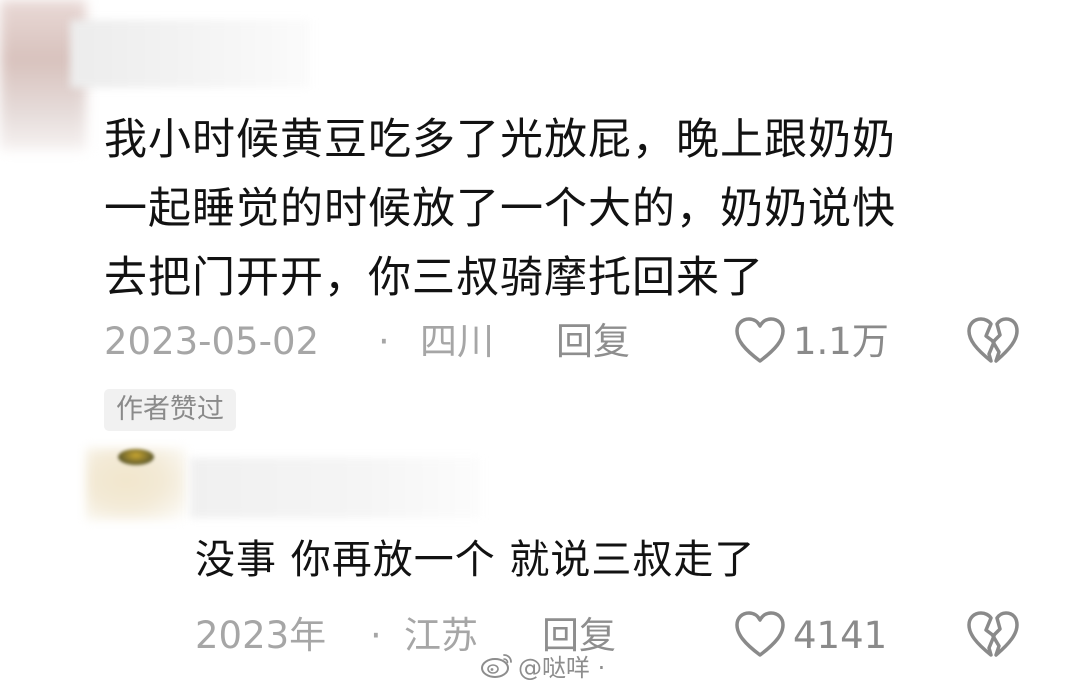  I want to click on reply-date: 2023年, so click(261, 635).